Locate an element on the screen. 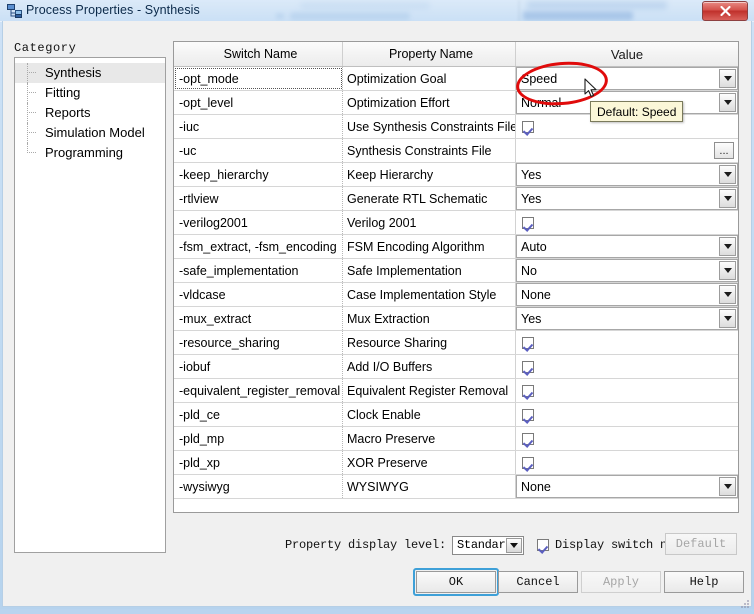  grid-row: -iobuf Add I/O Buffers is located at coordinates (456, 367).